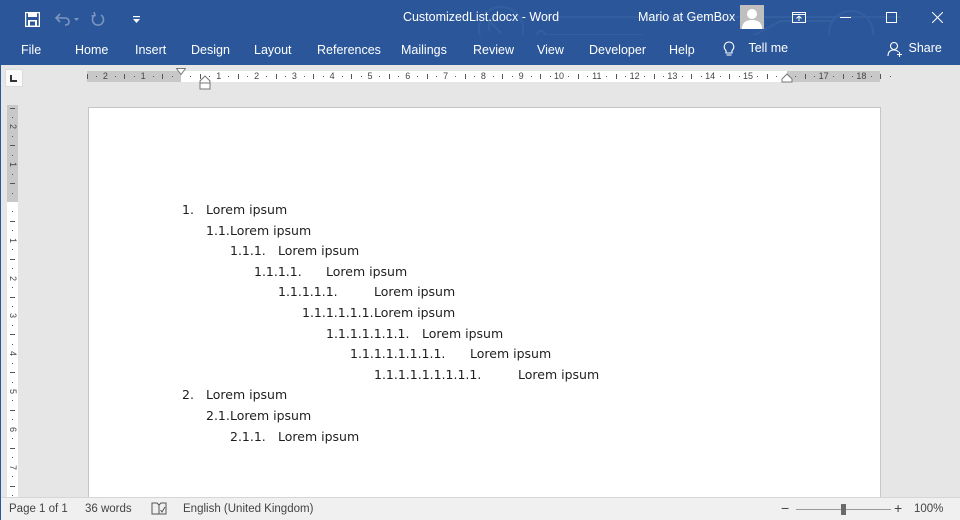 The height and width of the screenshot is (520, 960). Describe the element at coordinates (686, 17) in the screenshot. I see `user-name: Mario at GemBox` at that location.